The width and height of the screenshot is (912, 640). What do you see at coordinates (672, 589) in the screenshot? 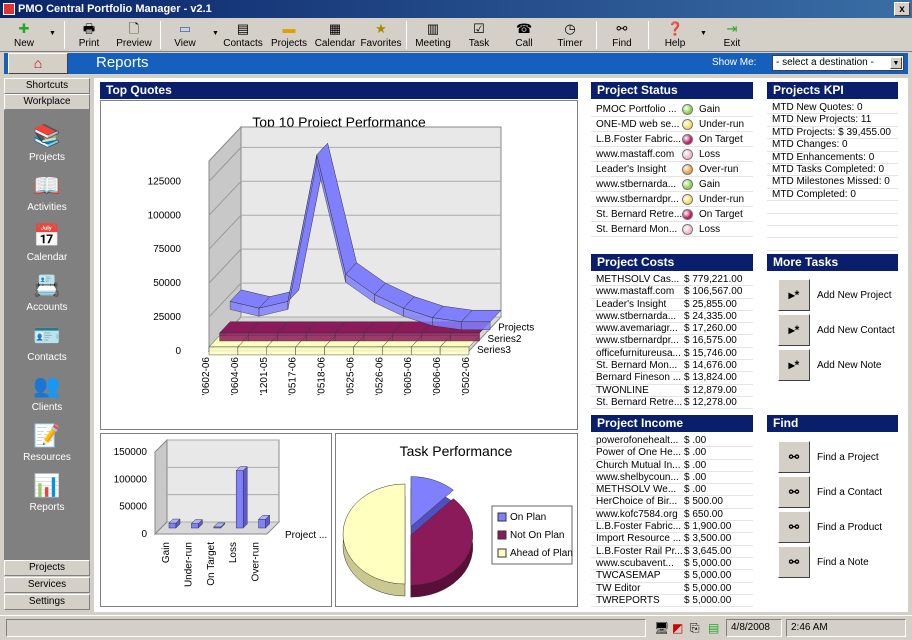
I see `project-income-row: TW Editor $ 5,000.00` at bounding box center [672, 589].